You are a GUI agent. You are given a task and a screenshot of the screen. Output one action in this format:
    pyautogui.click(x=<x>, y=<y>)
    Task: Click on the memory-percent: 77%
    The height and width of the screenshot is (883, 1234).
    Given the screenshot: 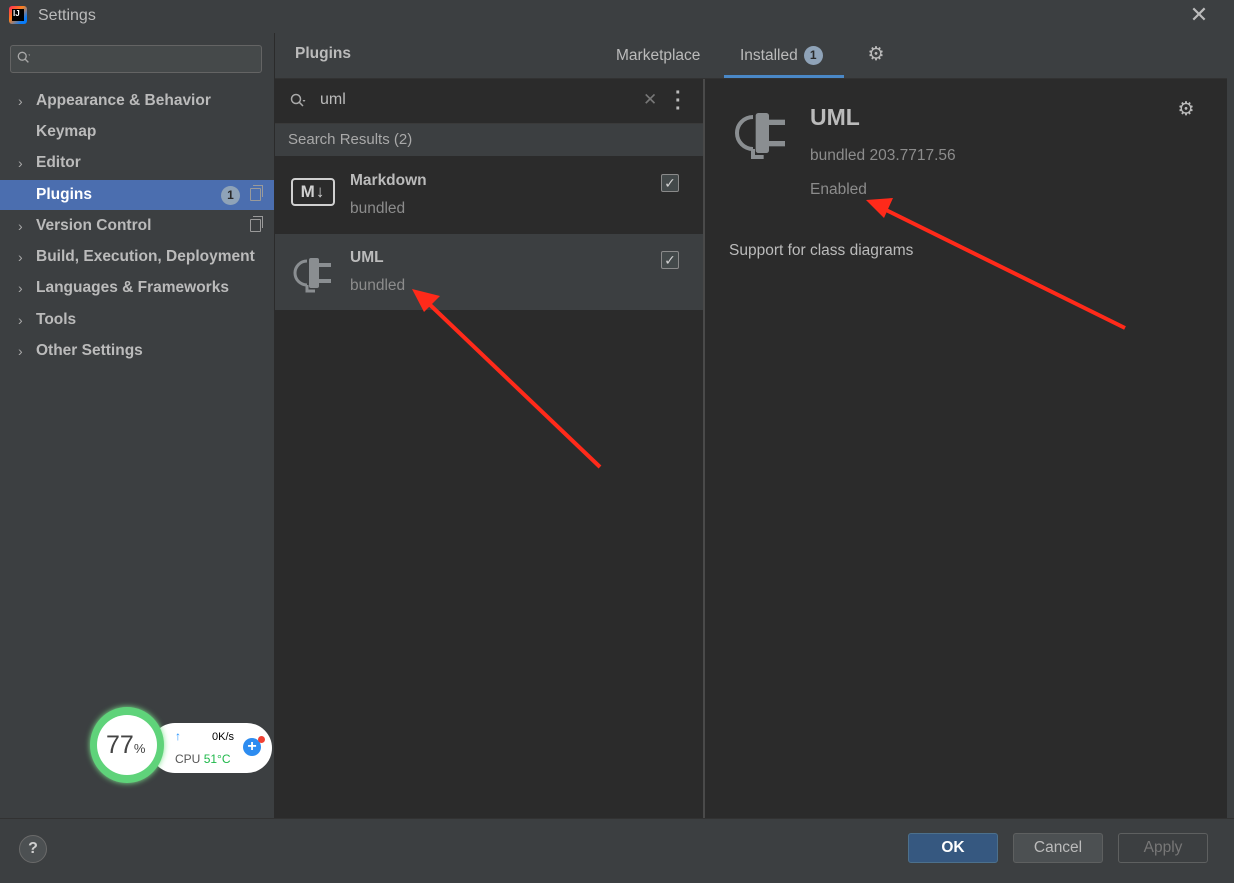 What is the action you would take?
    pyautogui.click(x=125, y=745)
    